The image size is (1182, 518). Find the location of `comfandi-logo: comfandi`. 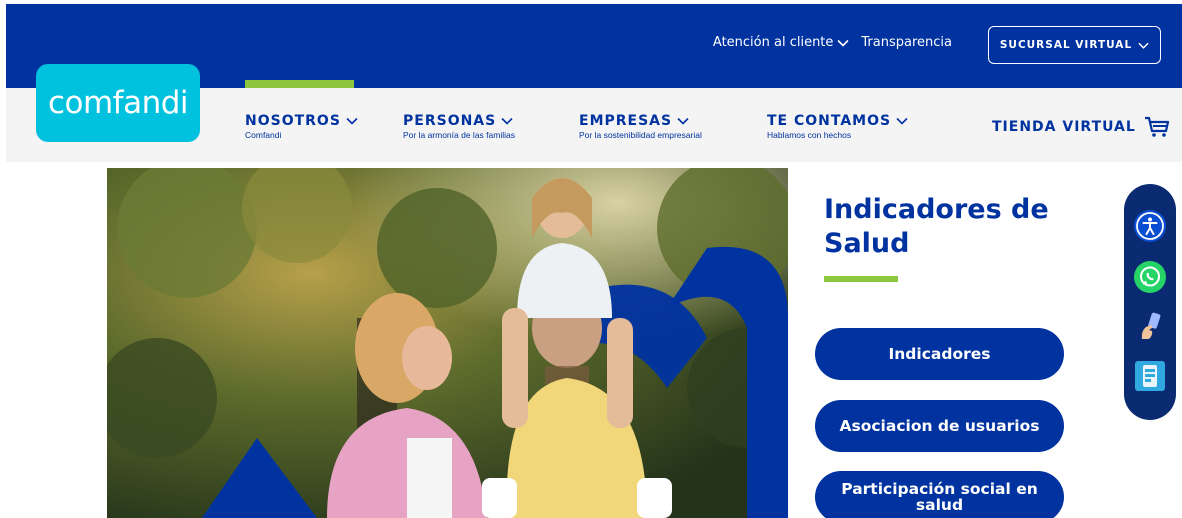

comfandi-logo: comfandi is located at coordinates (118, 103).